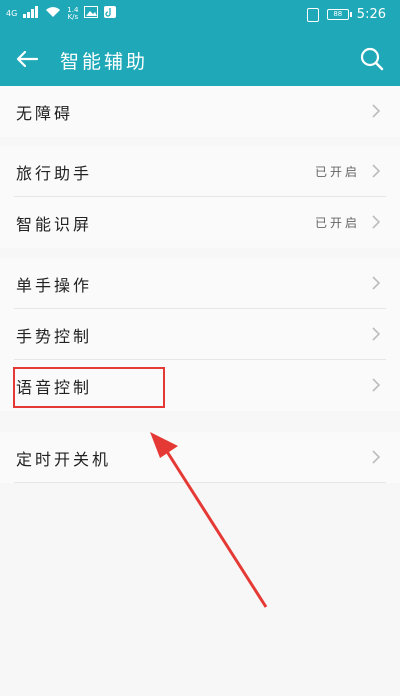 The height and width of the screenshot is (696, 400). Describe the element at coordinates (200, 17) in the screenshot. I see `status-bar: 4G 1.4 K/s 88 5:26` at that location.